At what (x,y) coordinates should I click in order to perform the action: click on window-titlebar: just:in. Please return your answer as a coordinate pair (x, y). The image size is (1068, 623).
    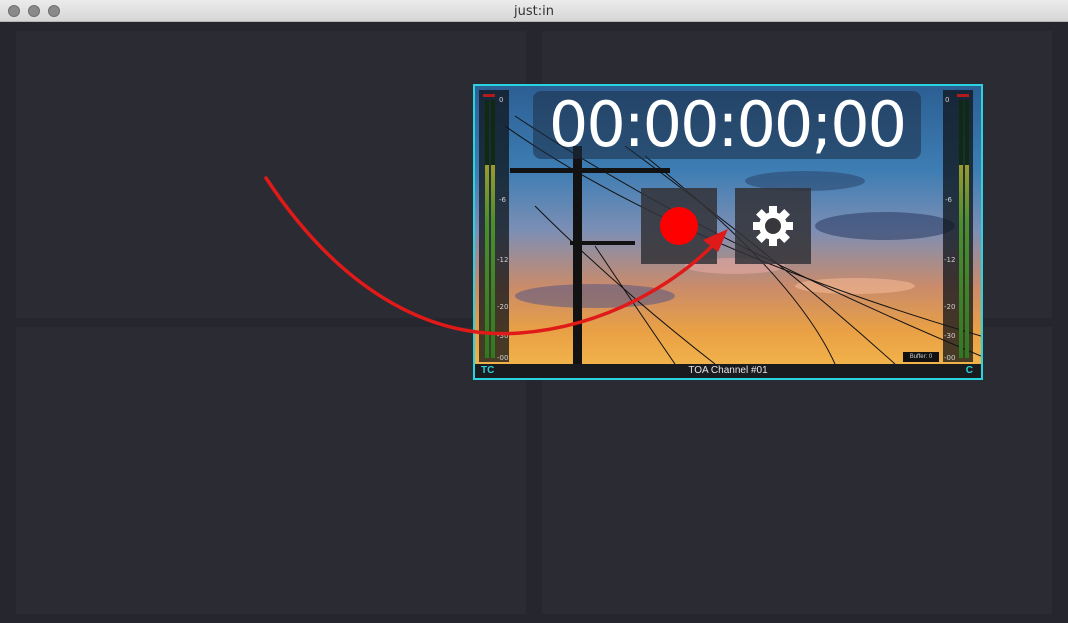
    Looking at the image, I should click on (534, 11).